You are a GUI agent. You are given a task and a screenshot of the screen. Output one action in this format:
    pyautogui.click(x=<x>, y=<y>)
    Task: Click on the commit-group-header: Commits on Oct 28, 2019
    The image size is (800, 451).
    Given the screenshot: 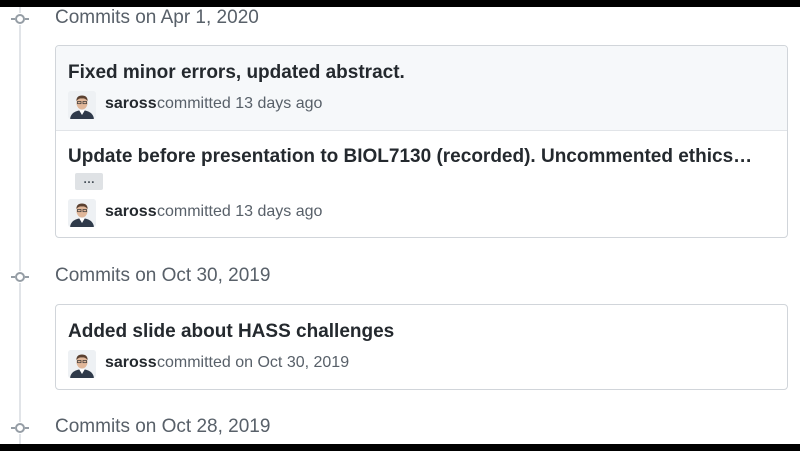 What is the action you would take?
    pyautogui.click(x=400, y=428)
    